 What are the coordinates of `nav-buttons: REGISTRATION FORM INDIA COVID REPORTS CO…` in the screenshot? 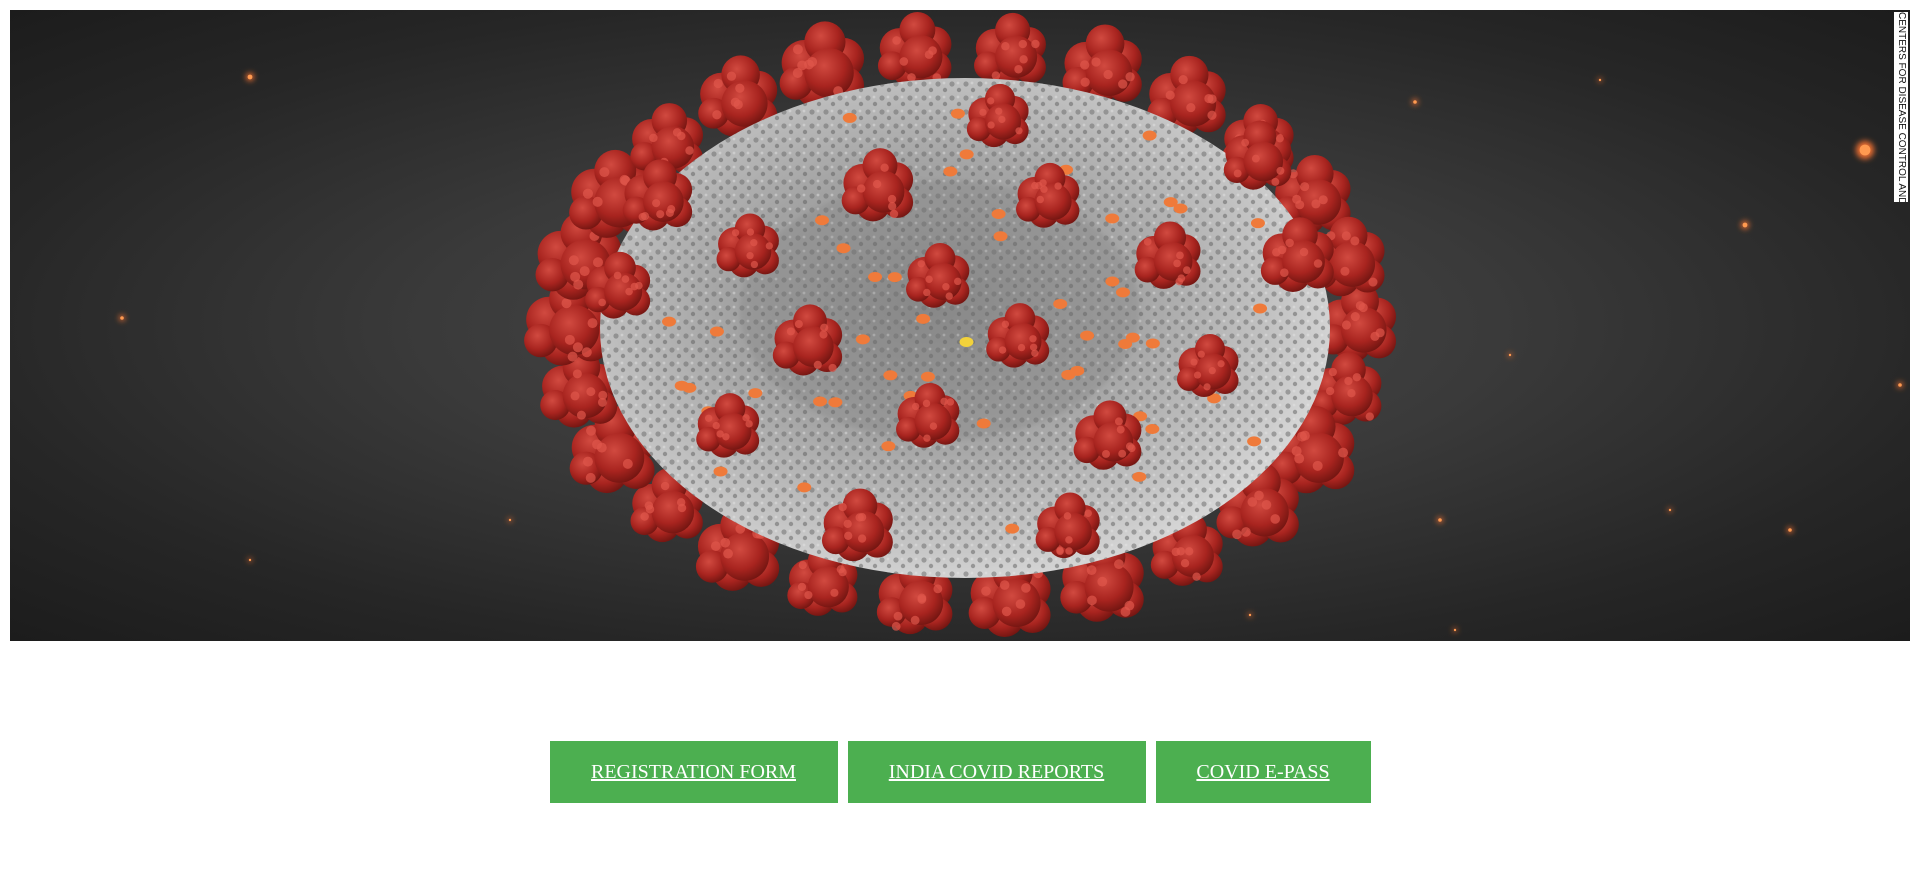 It's located at (960, 772).